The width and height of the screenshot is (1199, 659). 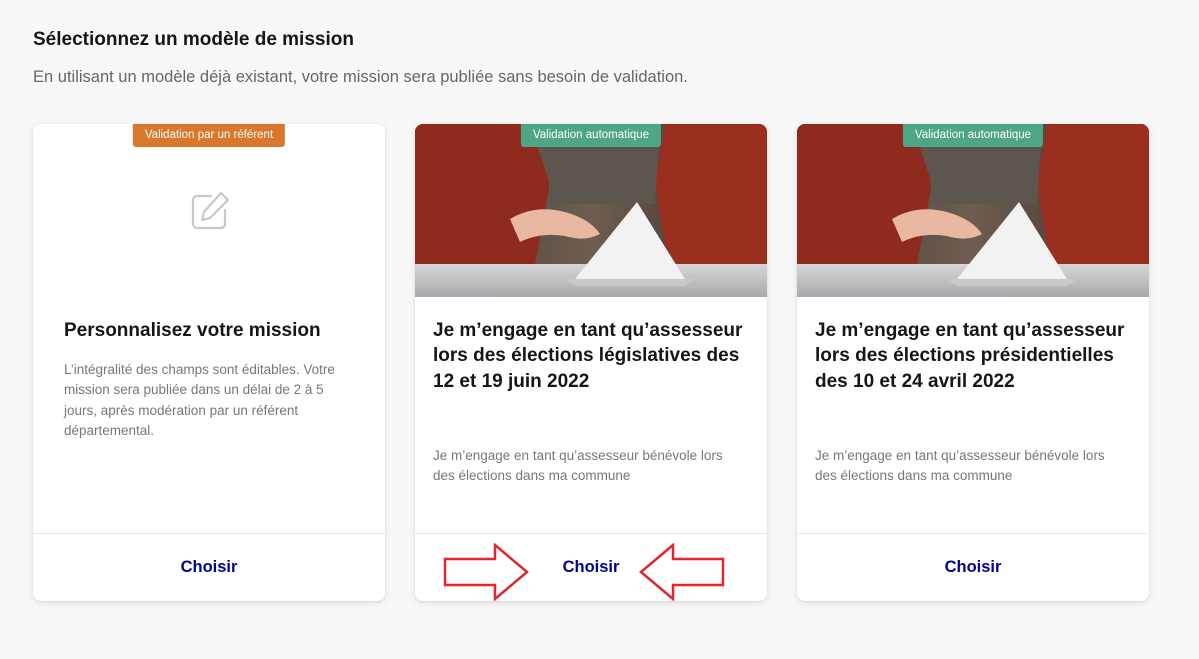 What do you see at coordinates (682, 572) in the screenshot?
I see `left-arrow-icon` at bounding box center [682, 572].